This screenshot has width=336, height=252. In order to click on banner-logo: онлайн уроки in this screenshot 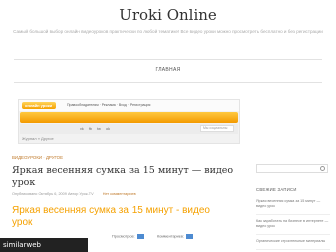, I will do `click(39, 105)`.